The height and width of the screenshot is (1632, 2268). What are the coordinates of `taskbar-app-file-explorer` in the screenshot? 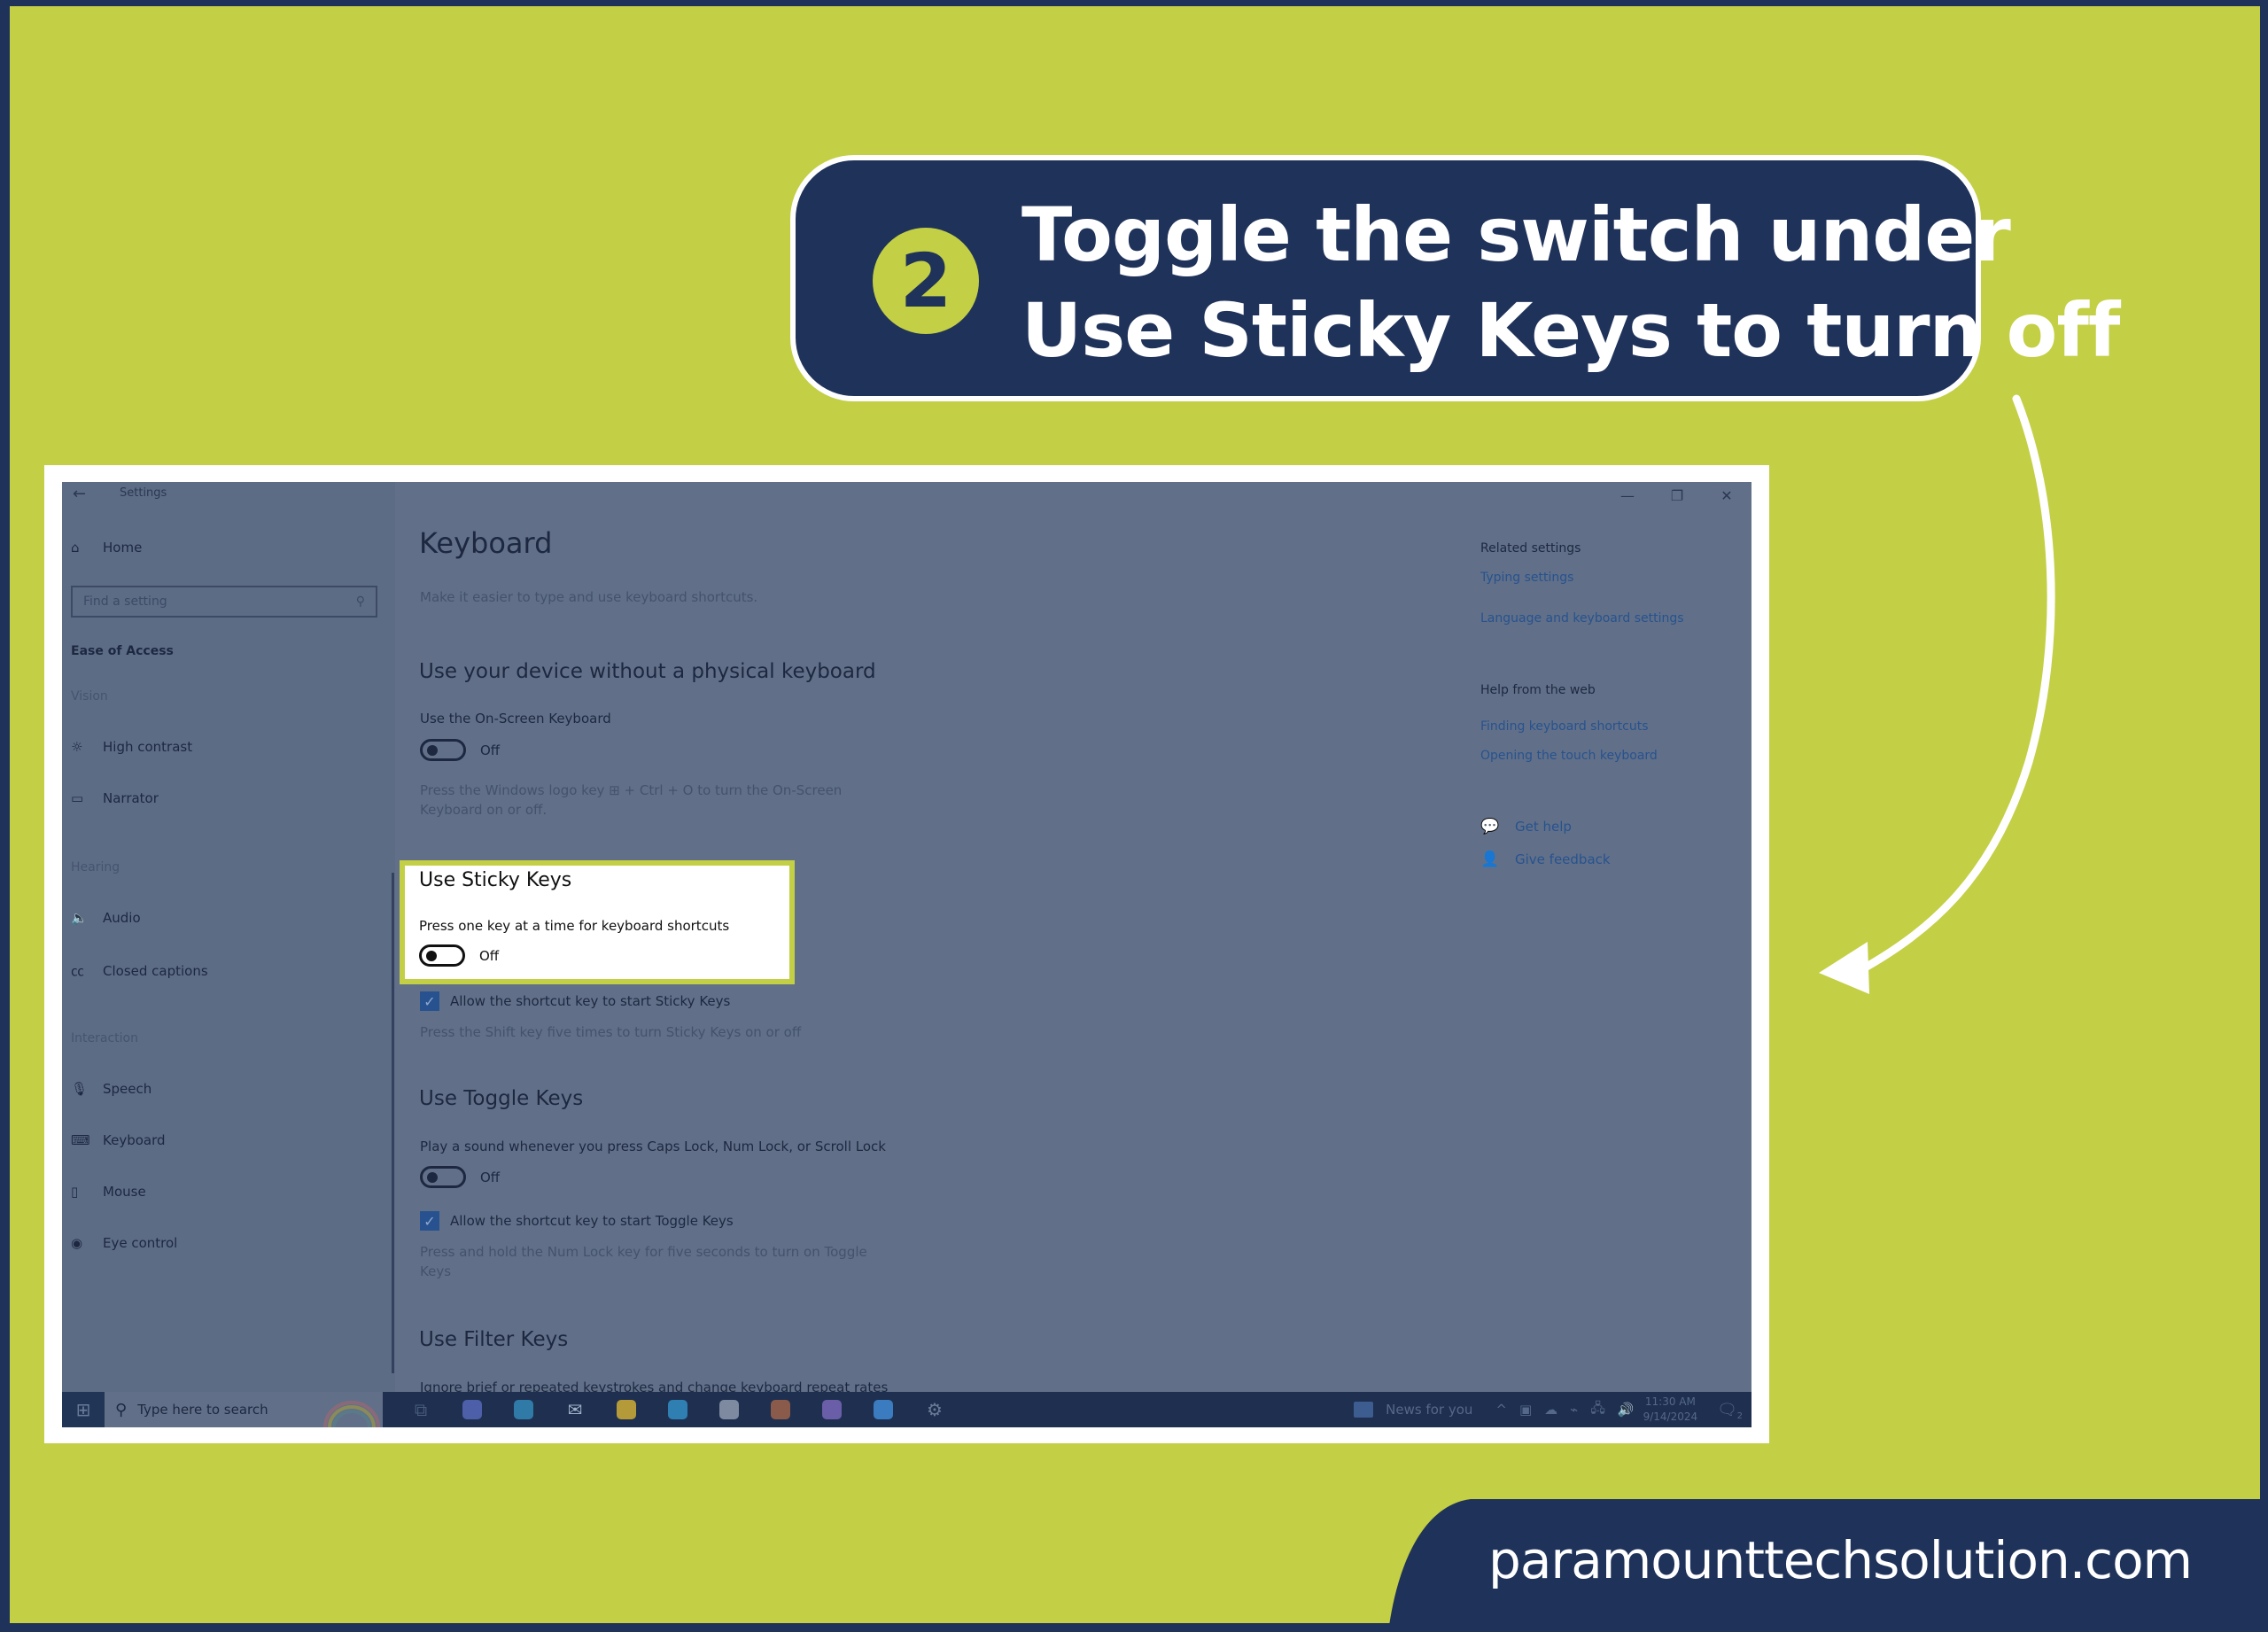 It's located at (626, 1409).